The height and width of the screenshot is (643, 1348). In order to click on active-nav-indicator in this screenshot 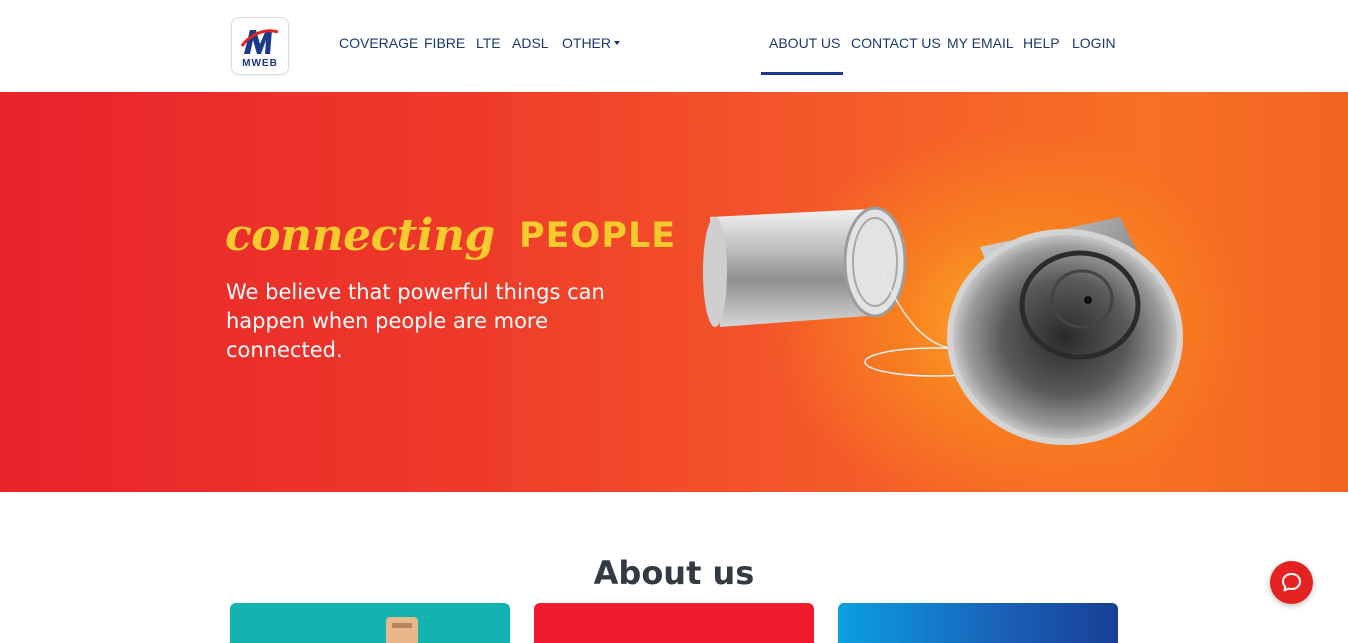, I will do `click(802, 73)`.